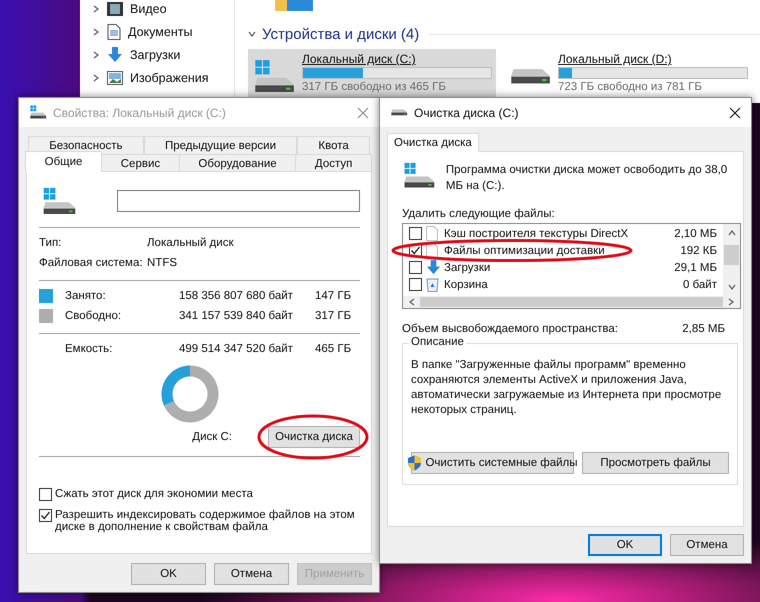 This screenshot has height=602, width=760. Describe the element at coordinates (237, 163) in the screenshot. I see `tab: Оборудование` at that location.